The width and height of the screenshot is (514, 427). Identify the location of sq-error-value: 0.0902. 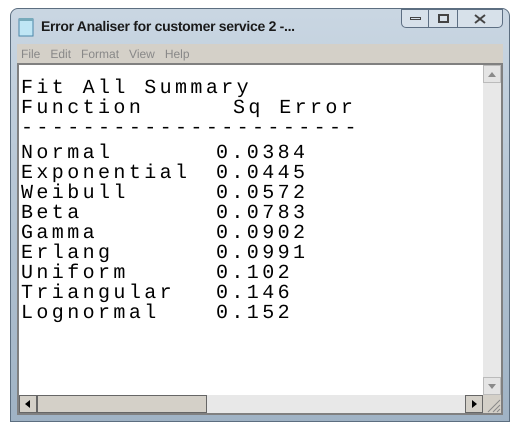
(262, 234).